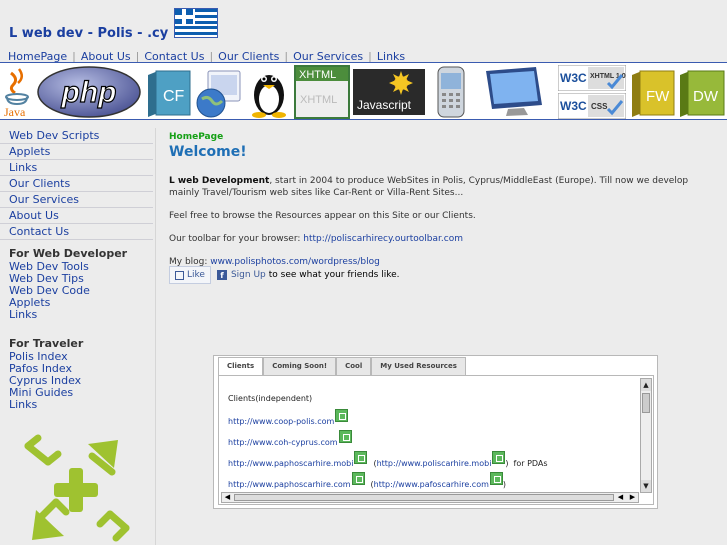 Image resolution: width=727 pixels, height=545 pixels. Describe the element at coordinates (706, 96) in the screenshot. I see `svg-text: DW` at that location.